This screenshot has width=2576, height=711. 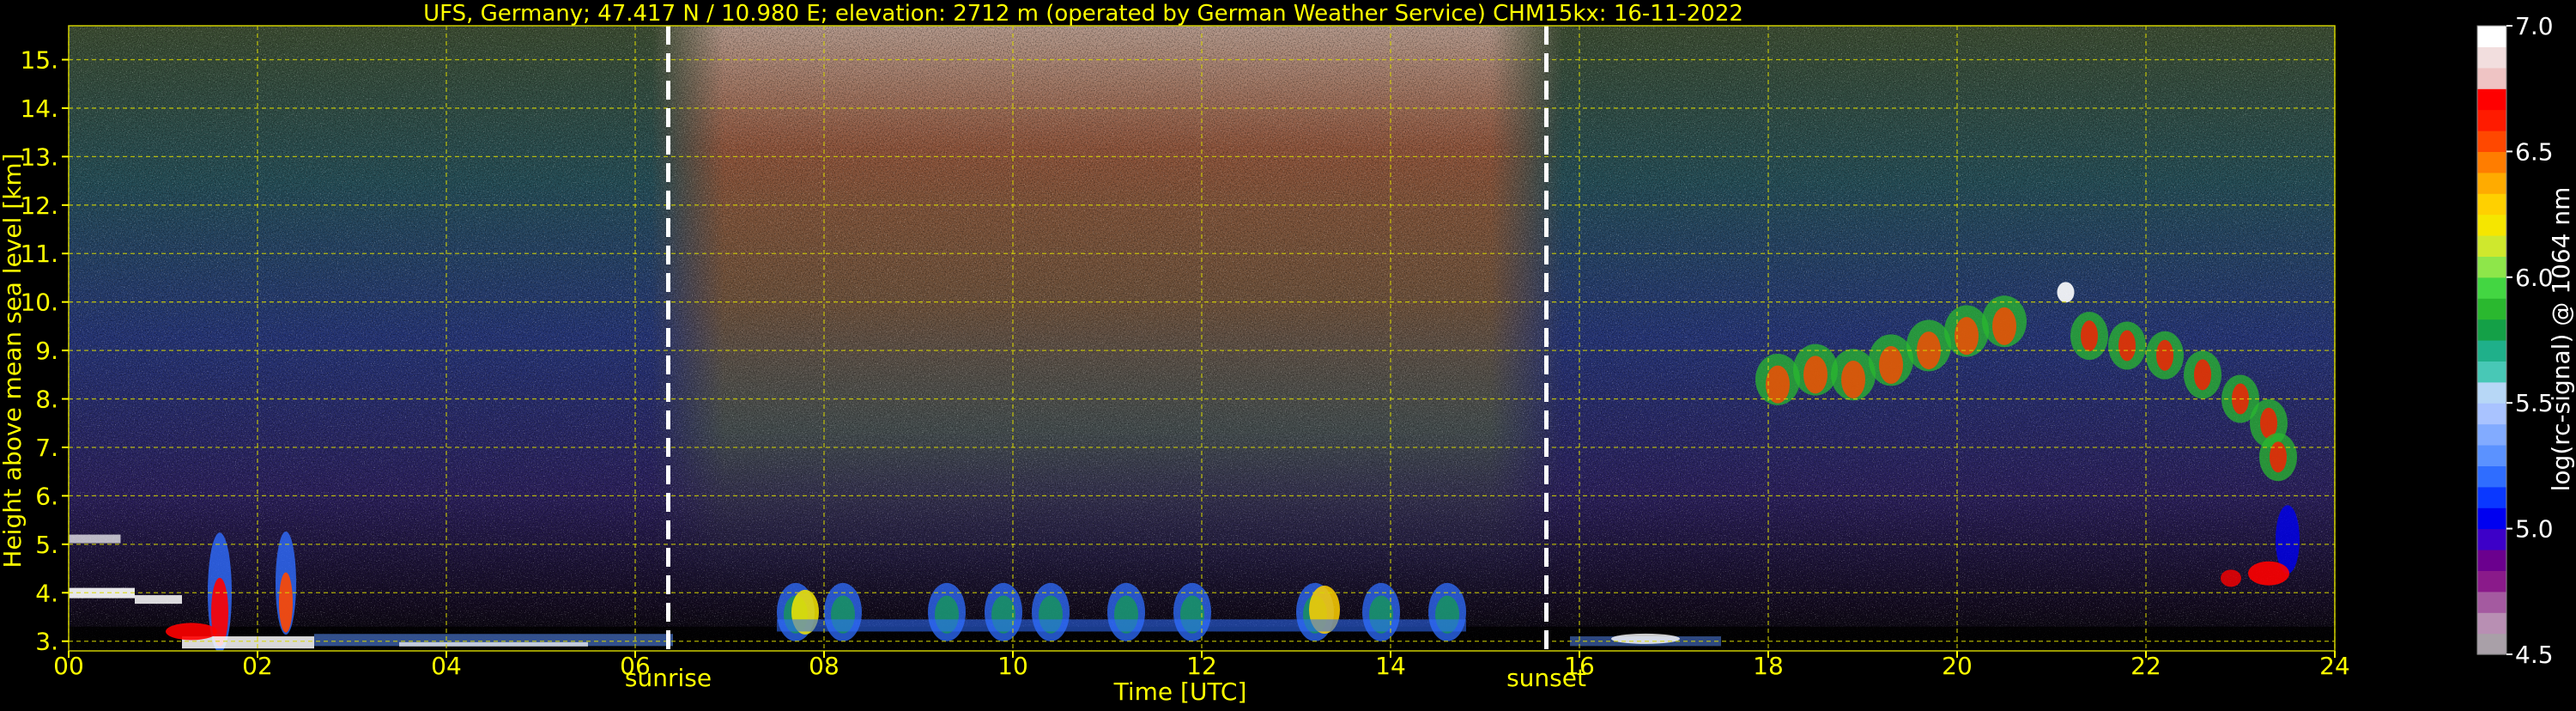 I want to click on x-tick-label: 24, so click(x=2334, y=666).